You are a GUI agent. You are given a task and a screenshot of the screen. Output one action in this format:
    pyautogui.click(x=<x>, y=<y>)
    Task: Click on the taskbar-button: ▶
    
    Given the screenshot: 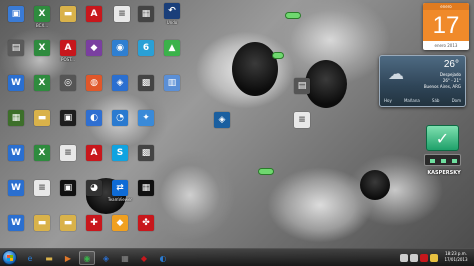 What is the action you would take?
    pyautogui.click(x=68, y=258)
    